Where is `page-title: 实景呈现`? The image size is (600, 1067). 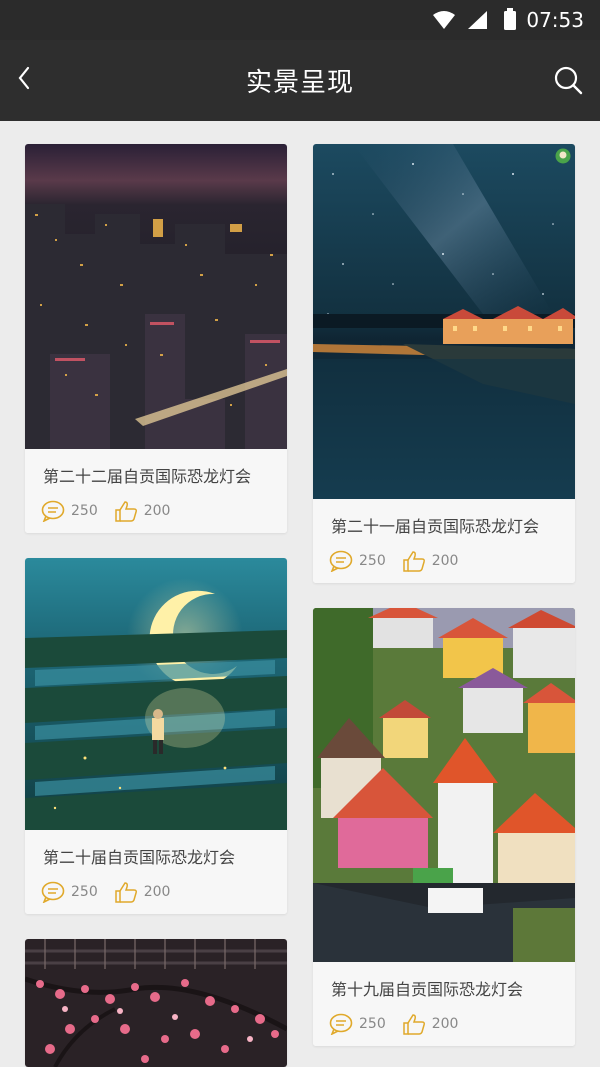
page-title: 实景呈现 is located at coordinates (299, 83).